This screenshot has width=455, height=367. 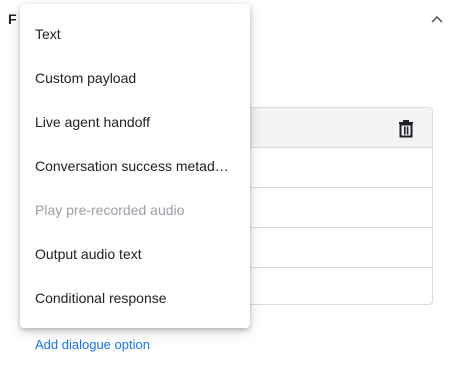 I want to click on trash-icon, so click(x=406, y=129).